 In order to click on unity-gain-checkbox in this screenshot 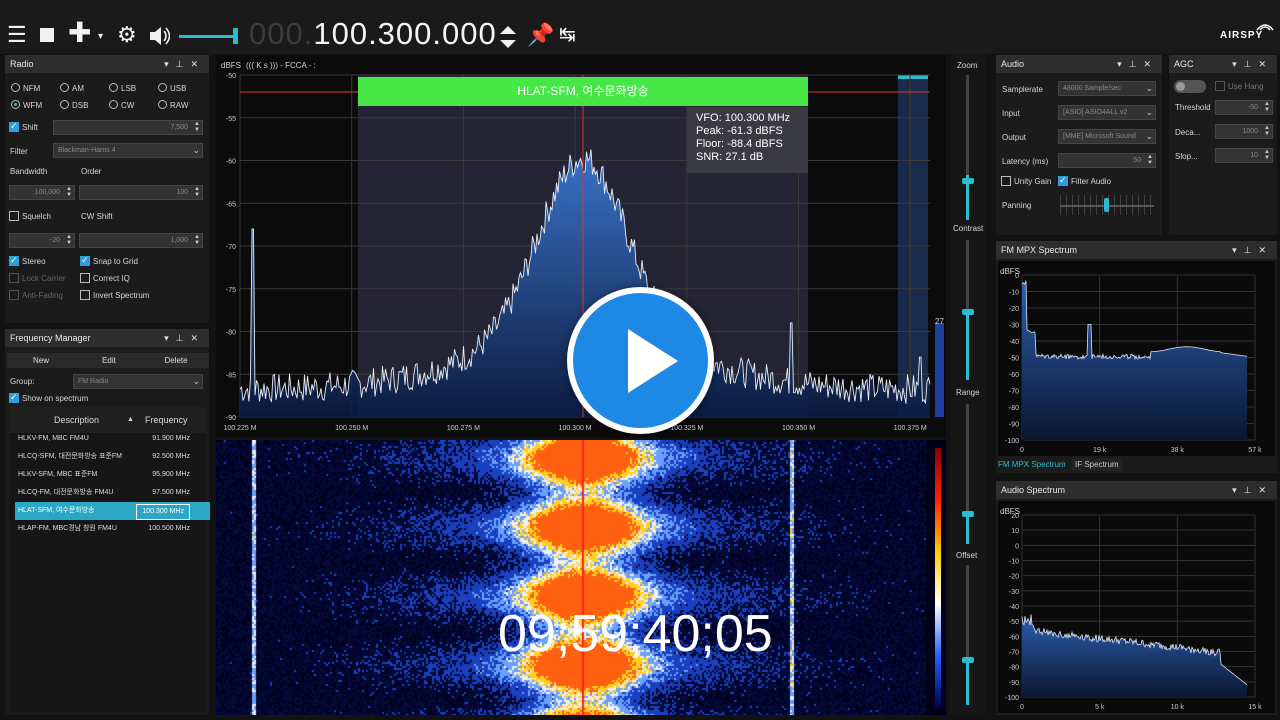, I will do `click(1006, 181)`.